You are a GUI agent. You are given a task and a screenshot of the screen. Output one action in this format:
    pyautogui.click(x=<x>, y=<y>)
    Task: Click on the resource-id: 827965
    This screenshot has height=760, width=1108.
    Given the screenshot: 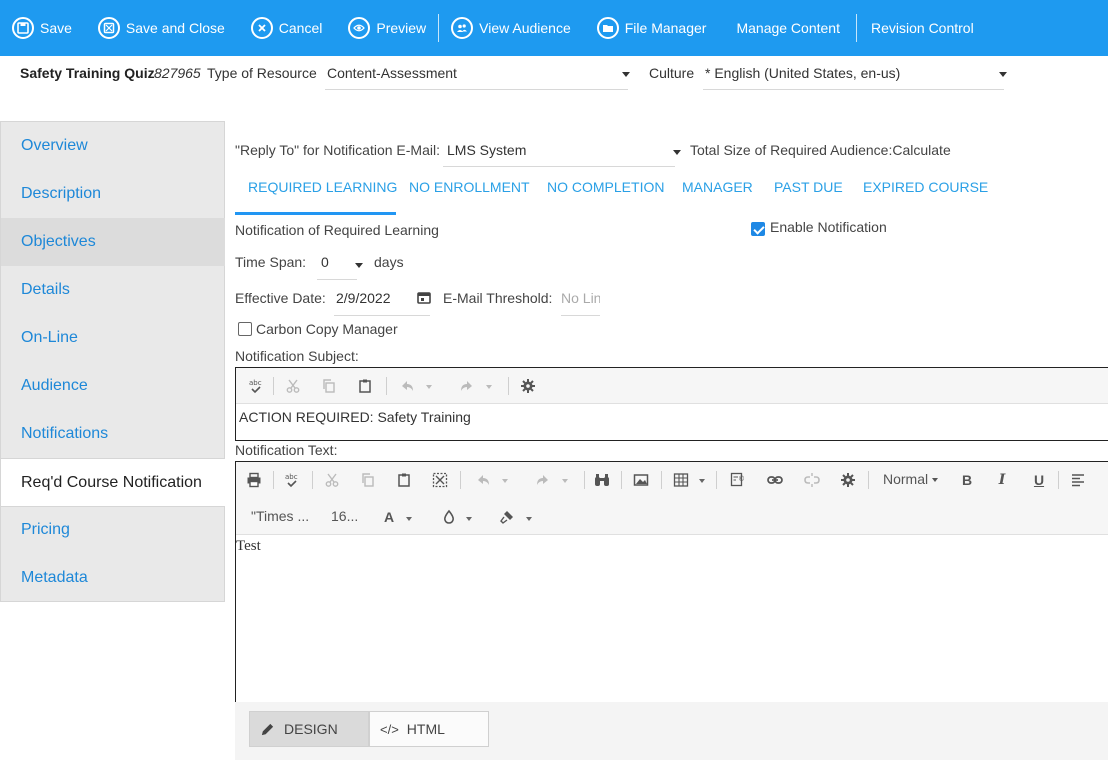 What is the action you would take?
    pyautogui.click(x=177, y=73)
    